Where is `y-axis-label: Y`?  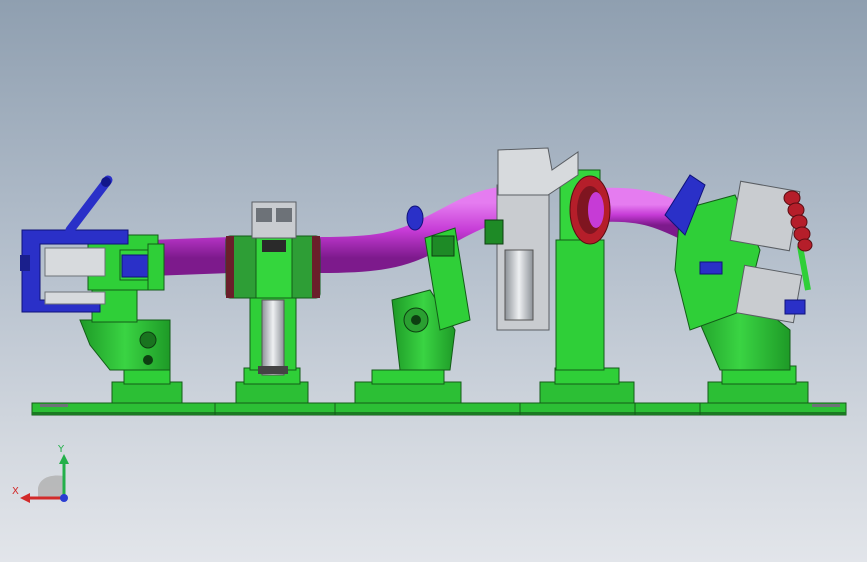 y-axis-label: Y is located at coordinates (61, 449).